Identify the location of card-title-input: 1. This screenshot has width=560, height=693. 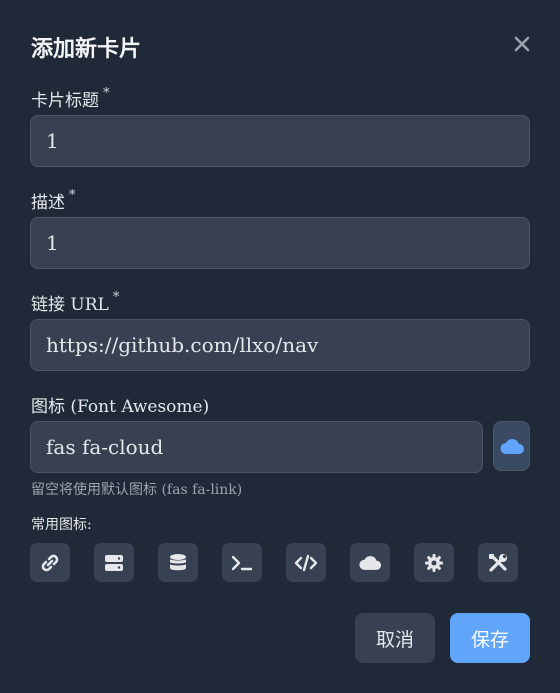
(280, 141).